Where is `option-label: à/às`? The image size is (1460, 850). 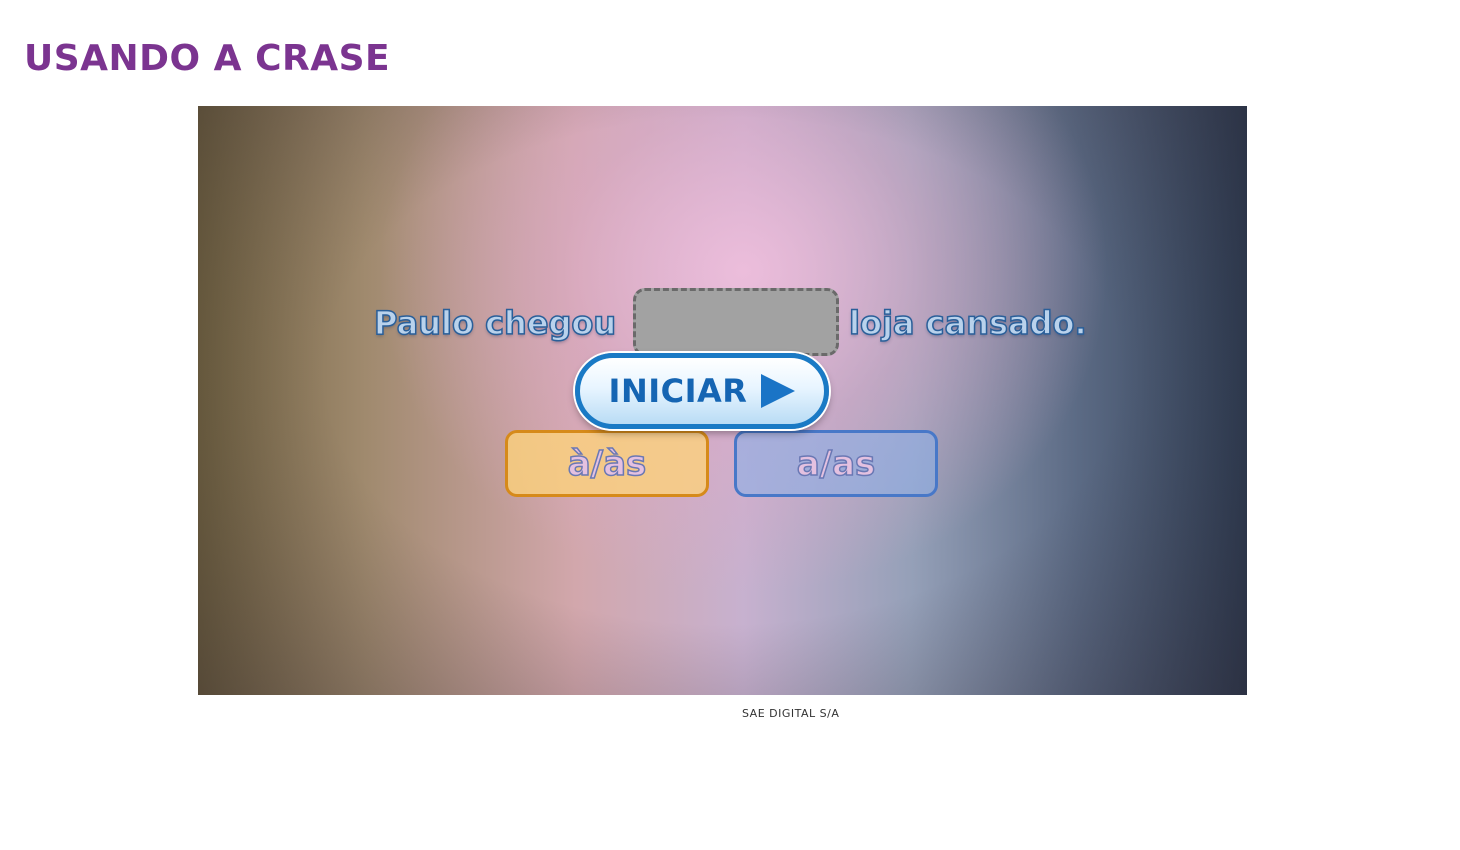
option-label: à/às is located at coordinates (607, 464).